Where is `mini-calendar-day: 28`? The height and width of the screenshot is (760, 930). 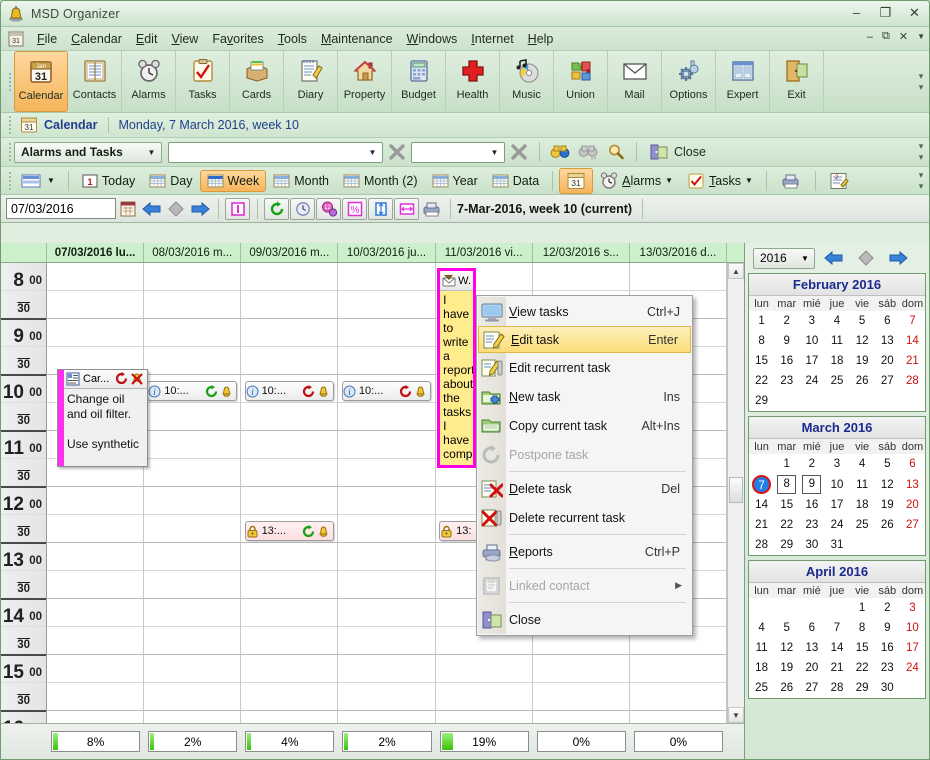
mini-calendar-day: 28 is located at coordinates (912, 381).